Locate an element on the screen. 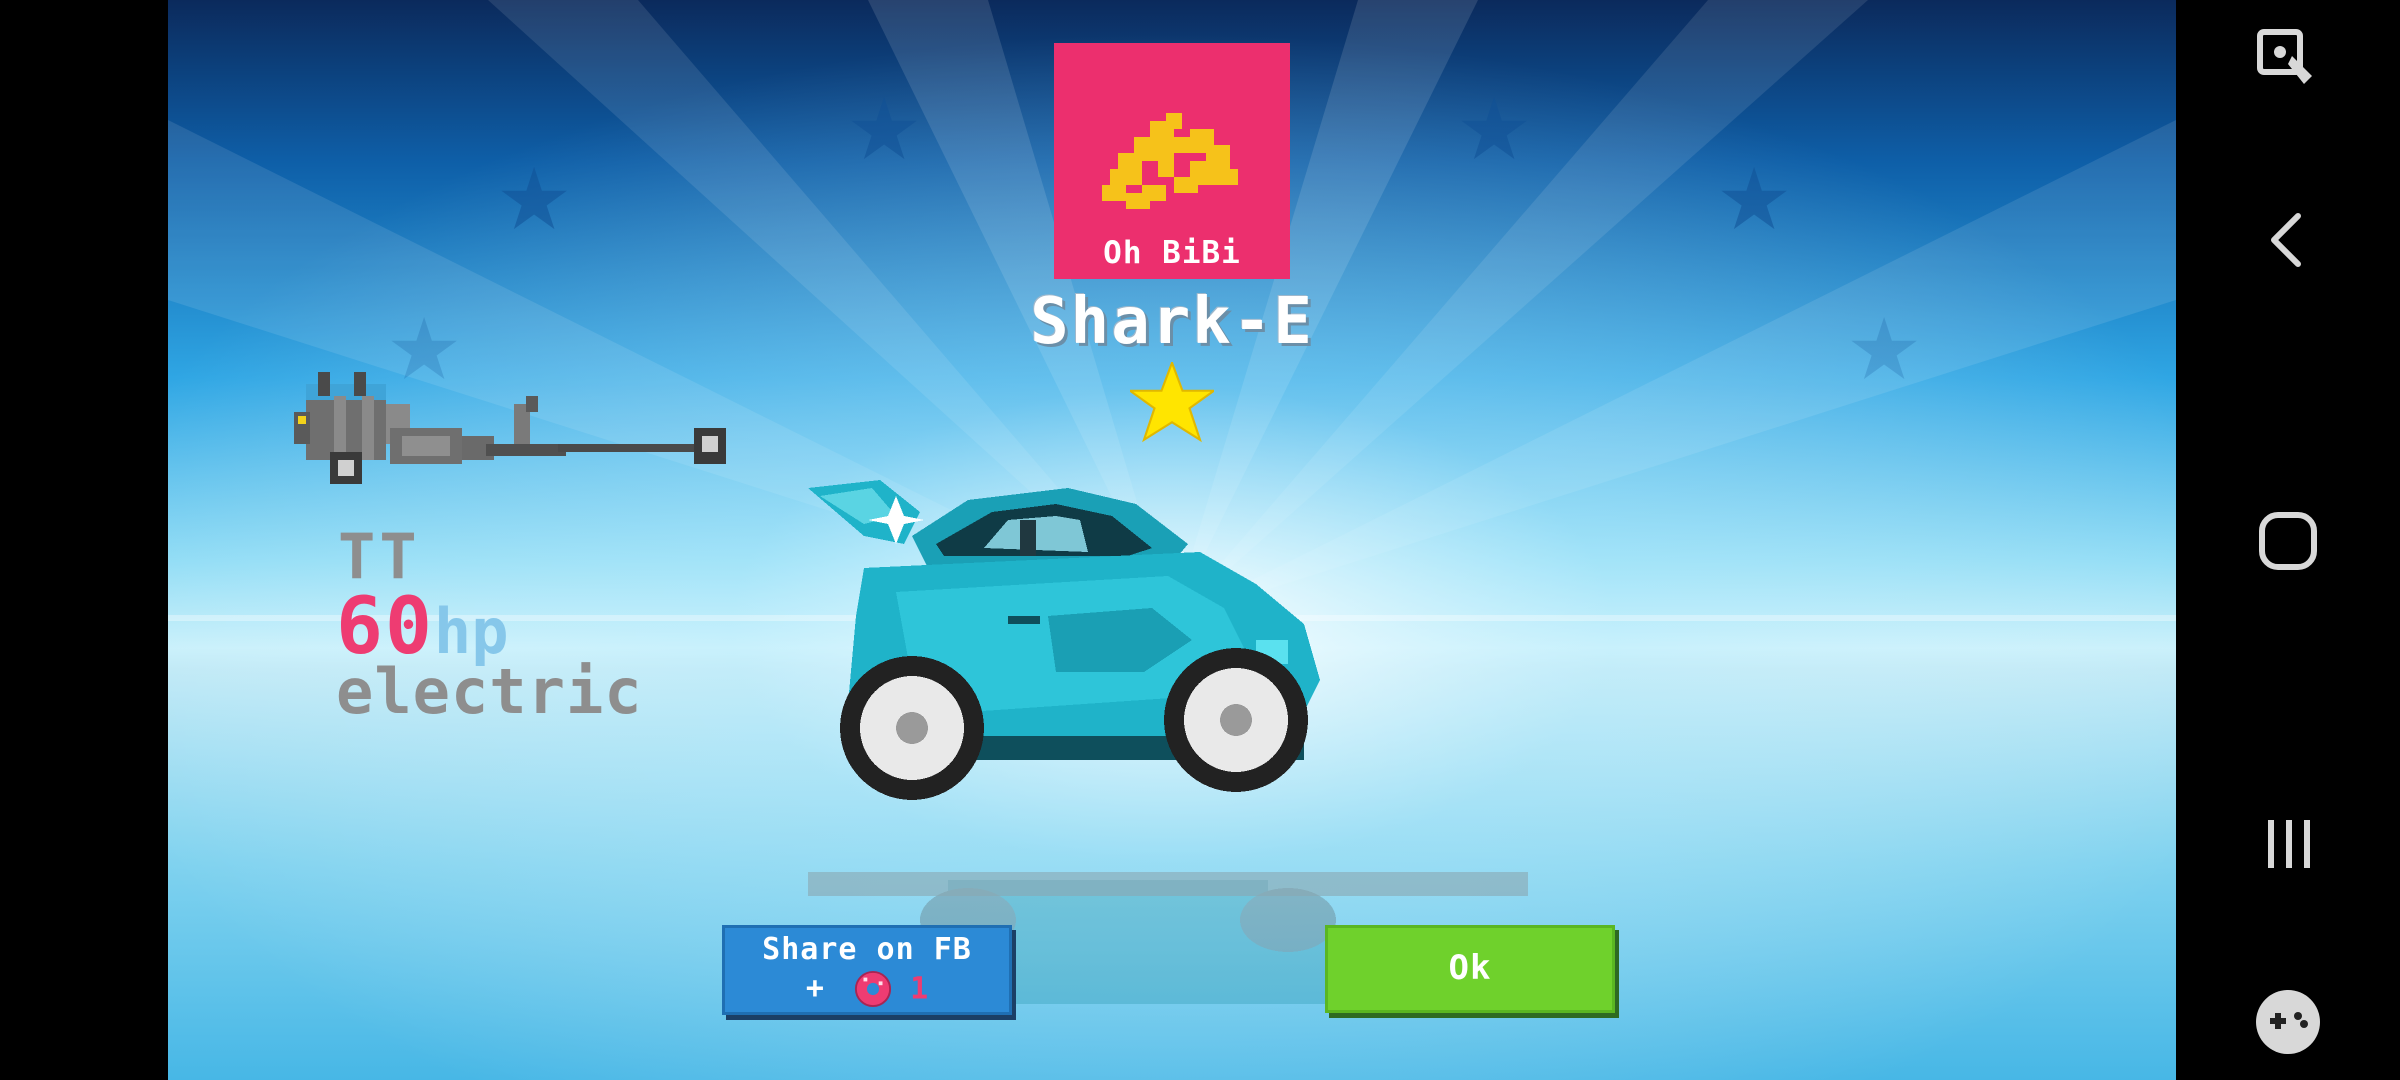 The image size is (2400, 1080). rating-star-icon is located at coordinates (1172, 402).